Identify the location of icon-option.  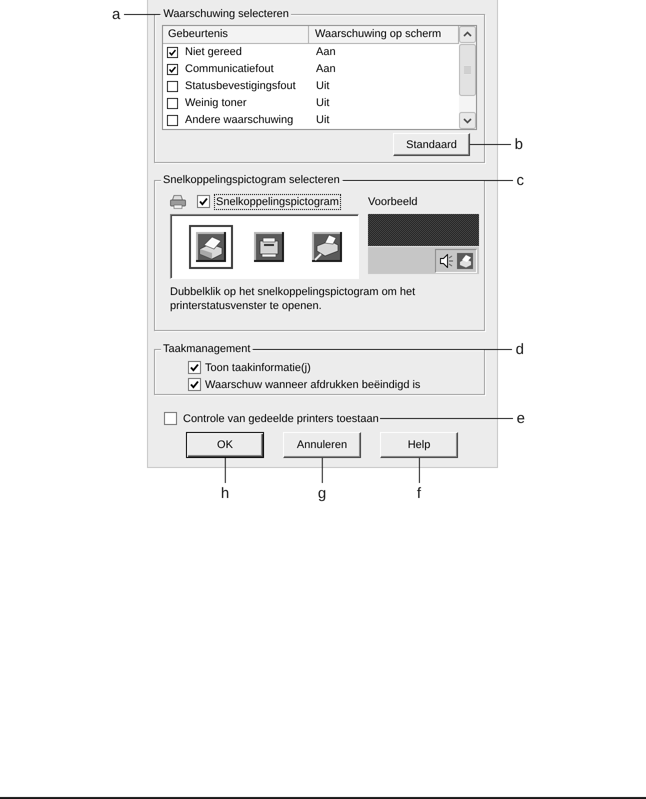
(211, 246).